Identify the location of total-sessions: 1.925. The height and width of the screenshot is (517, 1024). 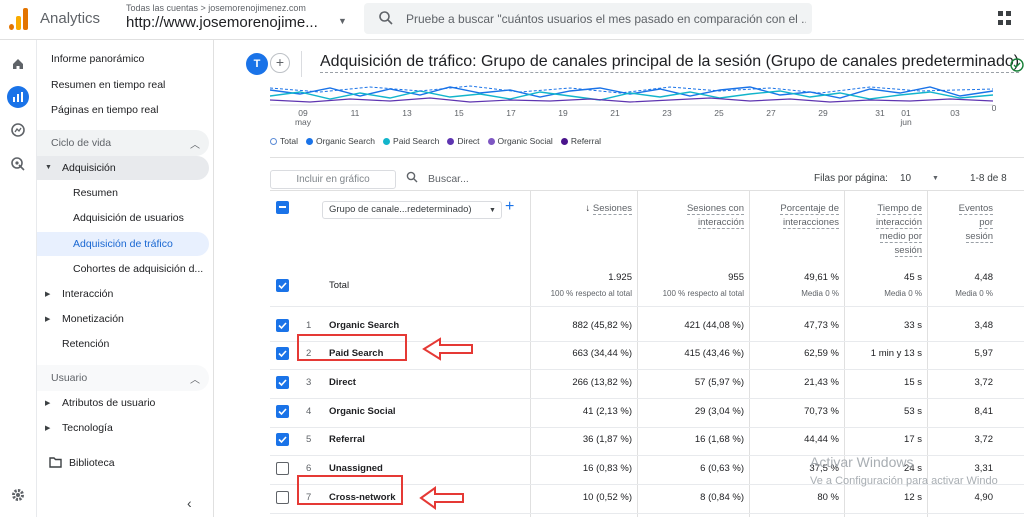
(620, 277).